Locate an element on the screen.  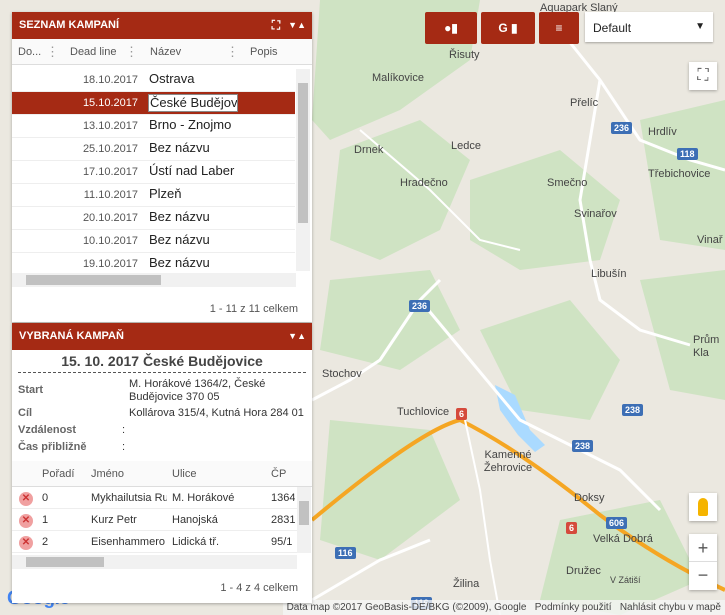
cell-name: Kurz Petr is located at coordinates (114, 520).